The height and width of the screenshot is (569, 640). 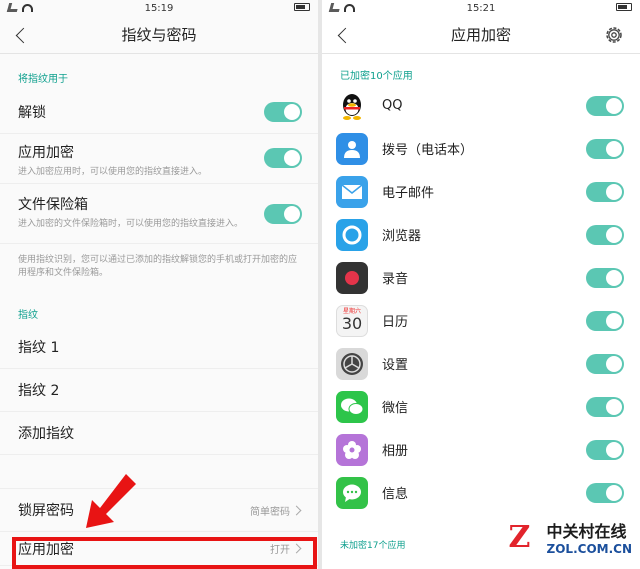 I want to click on settings-icon, so click(x=352, y=363).